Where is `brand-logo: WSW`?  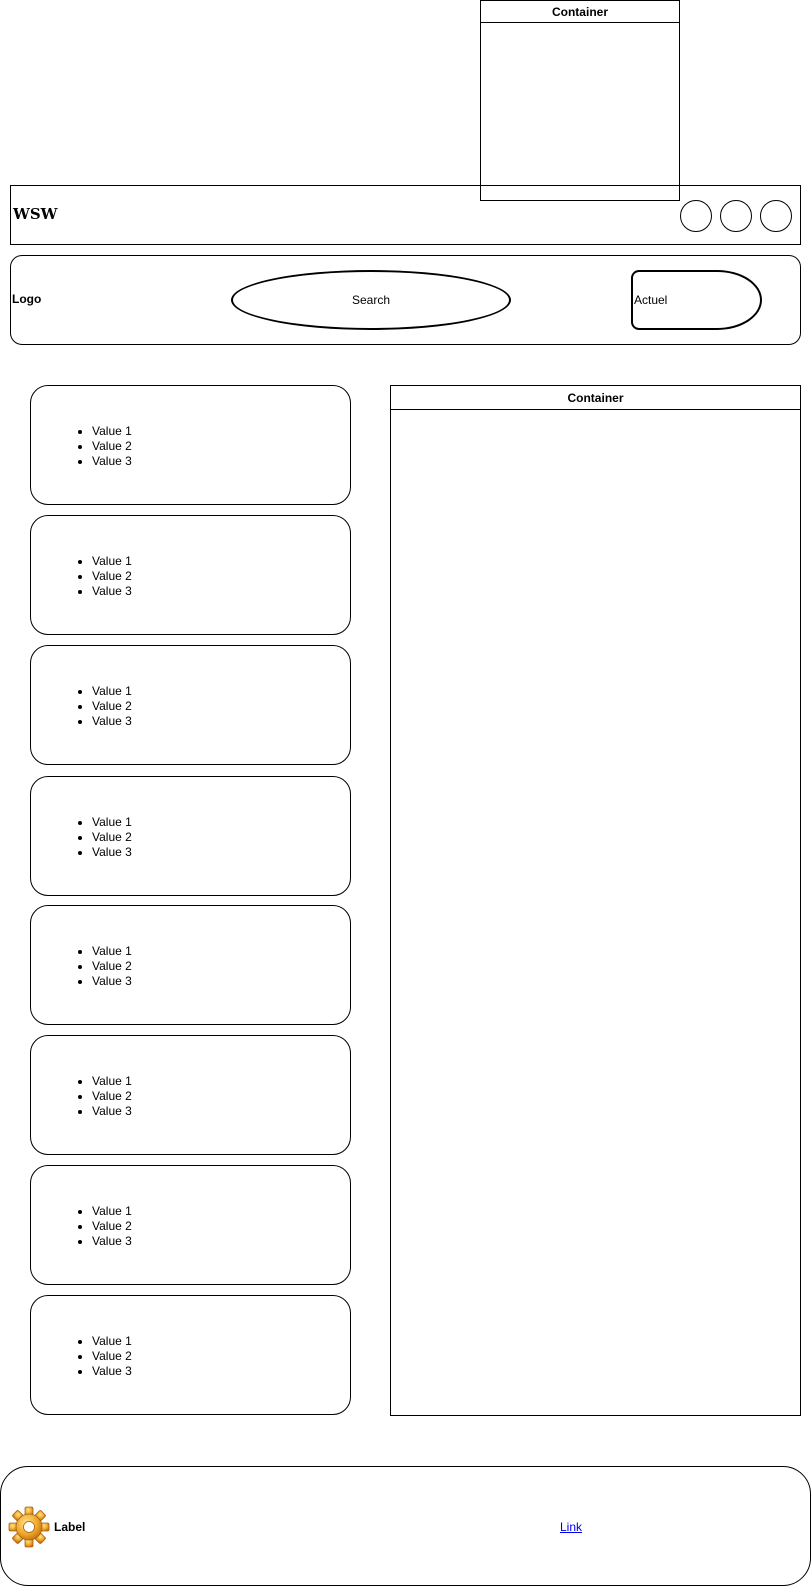 brand-logo: WSW is located at coordinates (35, 214).